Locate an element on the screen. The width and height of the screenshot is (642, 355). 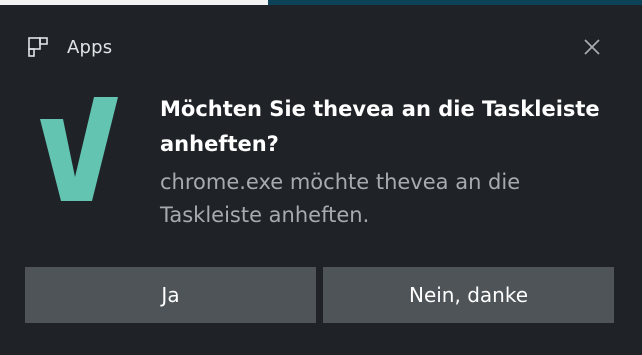
toast-header: Apps is located at coordinates (70, 47).